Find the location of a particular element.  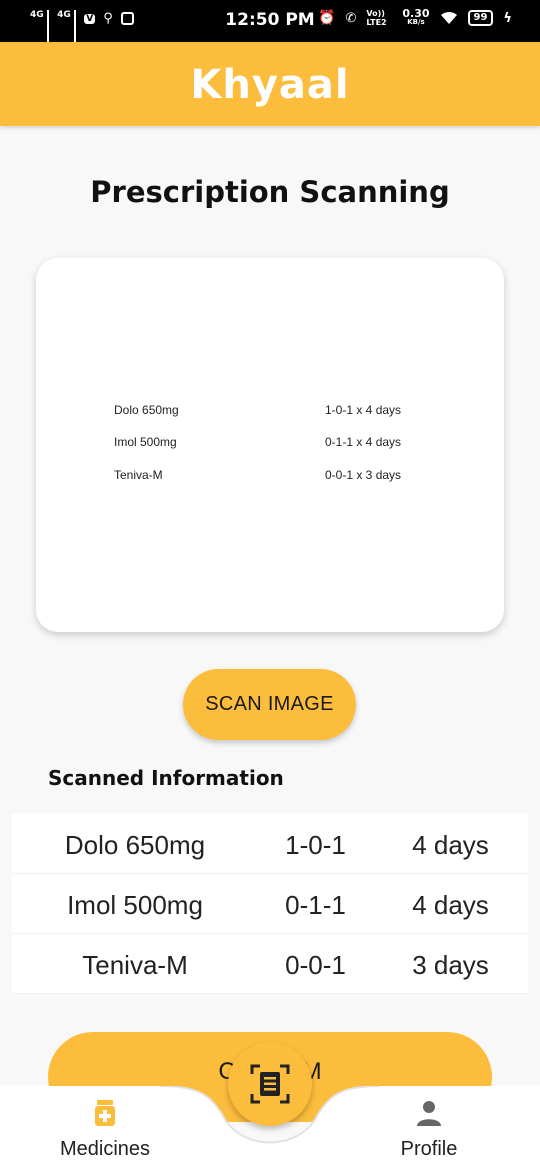

status-right: ⏰ ✆ Vo)) LTE2 0.30 KB/s 99 ϟ is located at coordinates (415, 17).